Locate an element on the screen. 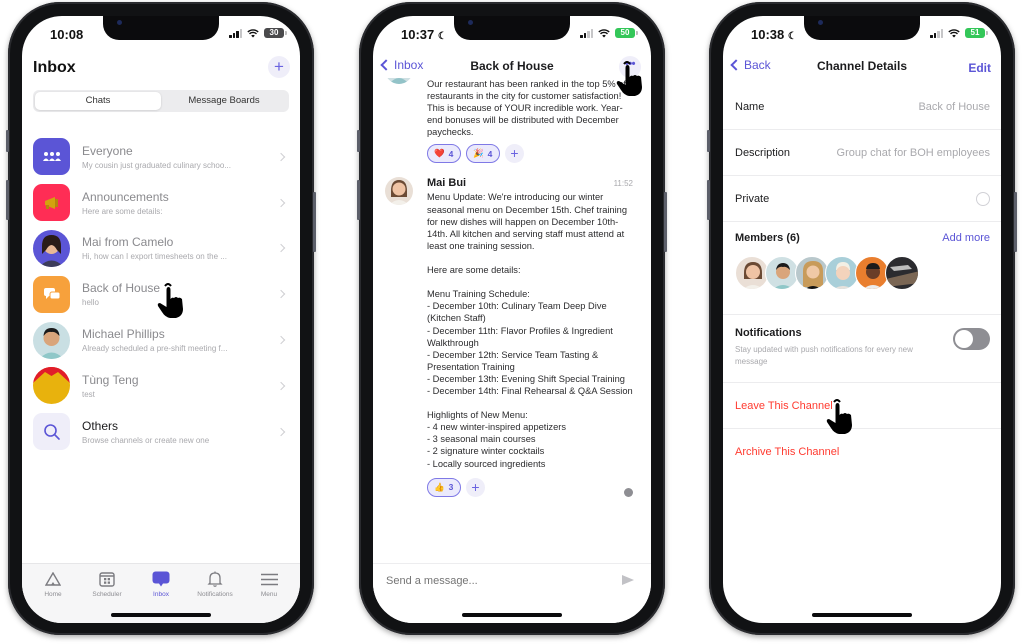 The image size is (1024, 644). leave-channel-button: Leave This Channel is located at coordinates (784, 406).